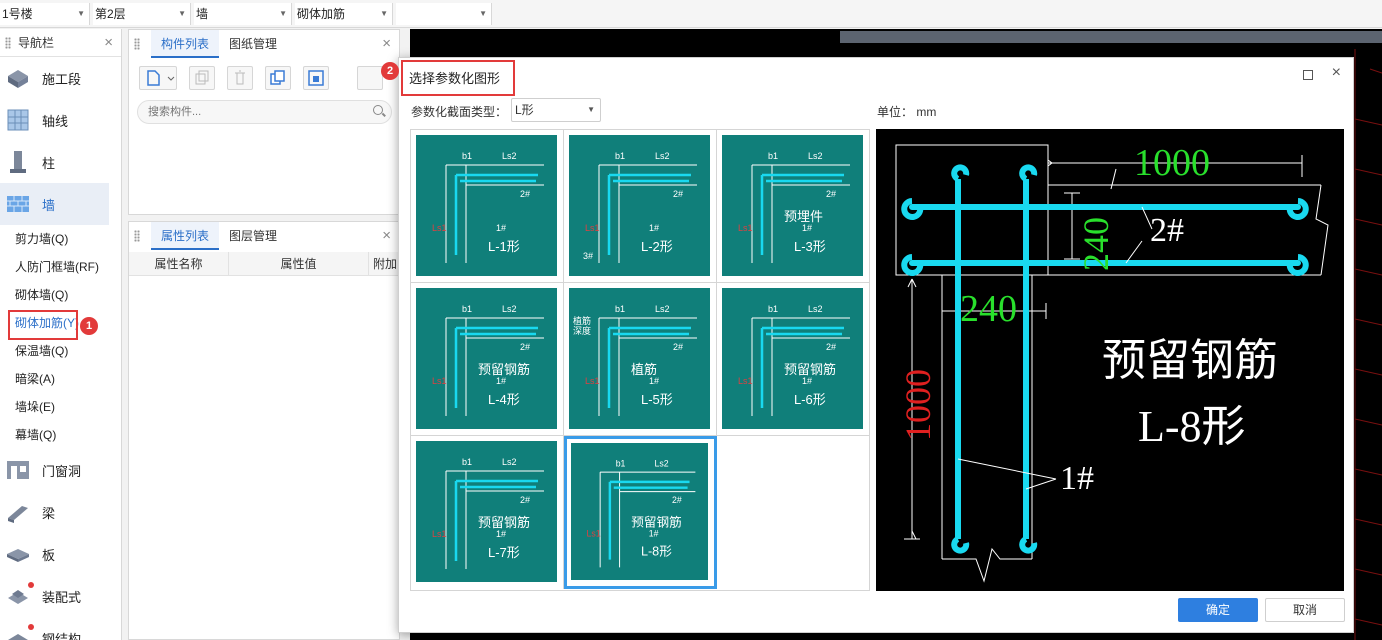 This screenshot has width=1382, height=640. I want to click on tab-property-list: 属性列表, so click(185, 236).